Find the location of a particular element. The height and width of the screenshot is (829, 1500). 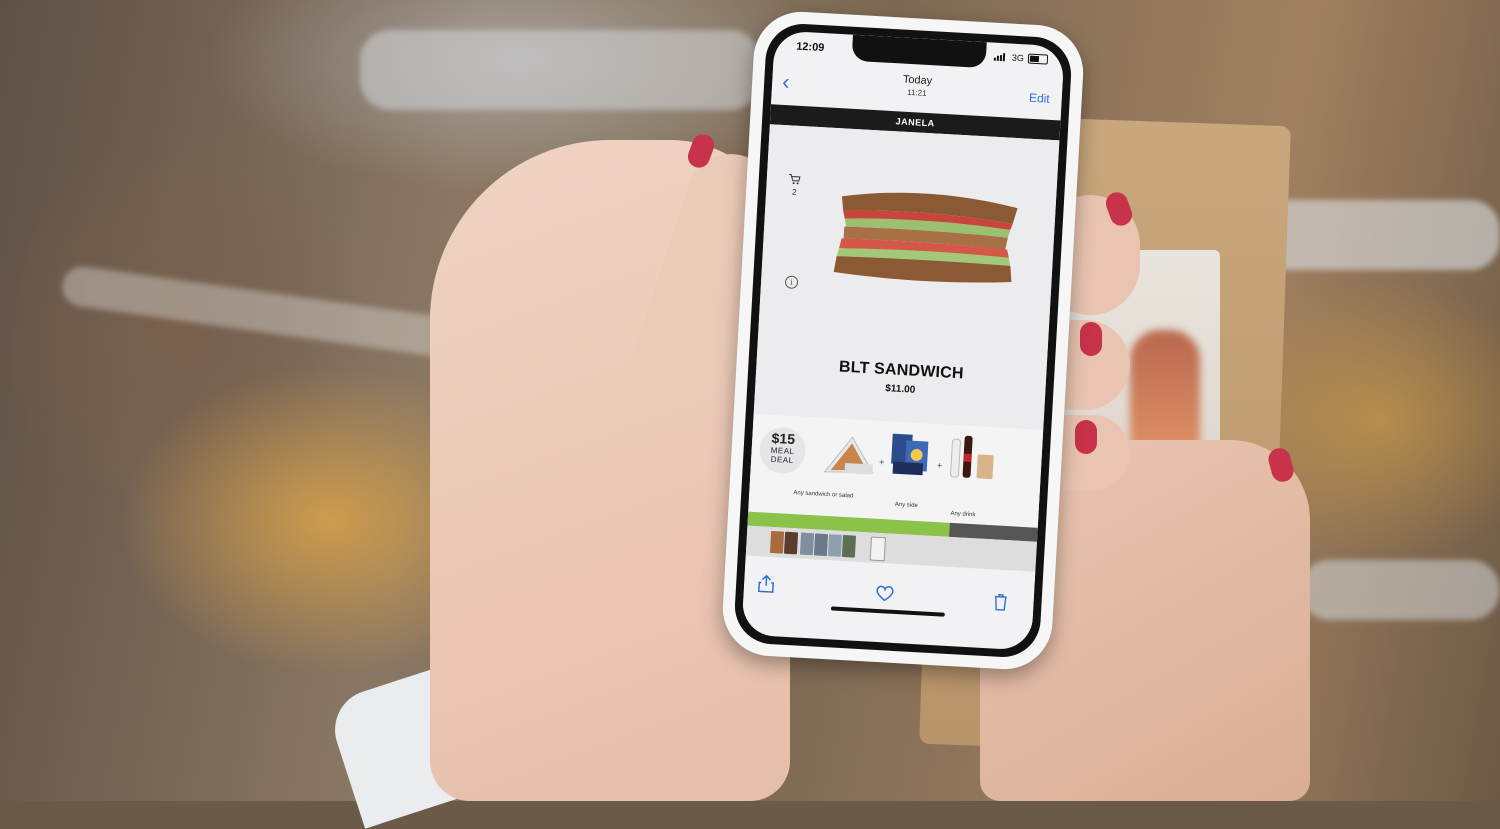

sandwich-pack-image is located at coordinates (848, 455).